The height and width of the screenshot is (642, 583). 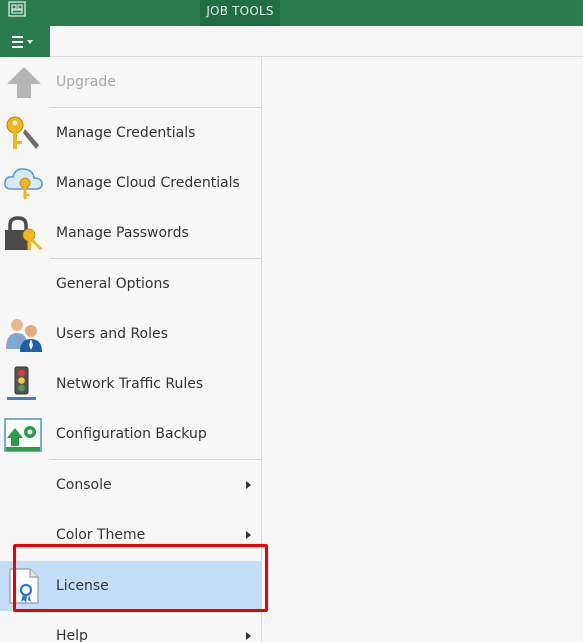 I want to click on main-menu-button, so click(x=25, y=41).